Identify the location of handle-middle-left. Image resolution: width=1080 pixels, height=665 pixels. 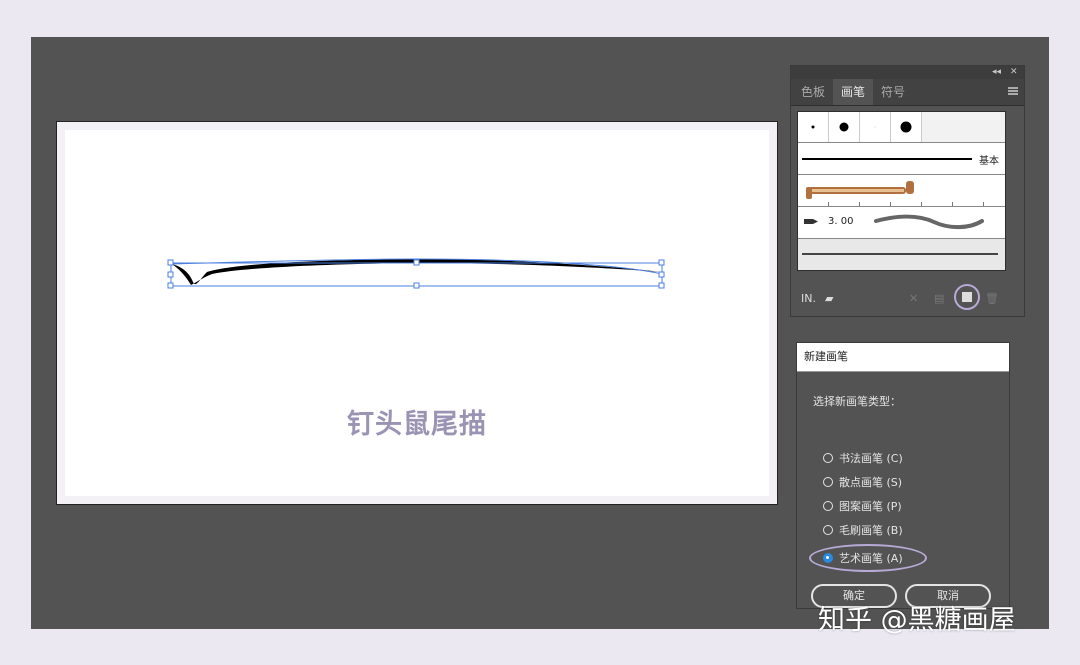
(170, 274).